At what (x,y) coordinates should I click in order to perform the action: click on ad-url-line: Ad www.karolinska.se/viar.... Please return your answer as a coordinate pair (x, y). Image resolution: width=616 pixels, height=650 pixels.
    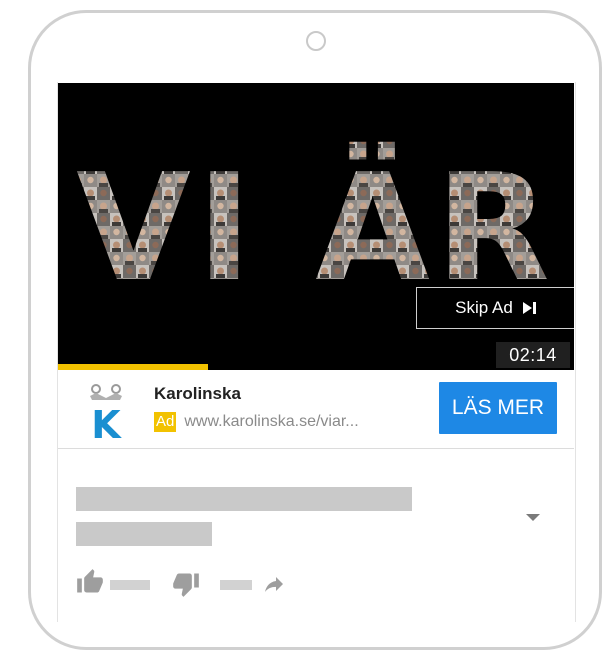
    Looking at the image, I should click on (256, 422).